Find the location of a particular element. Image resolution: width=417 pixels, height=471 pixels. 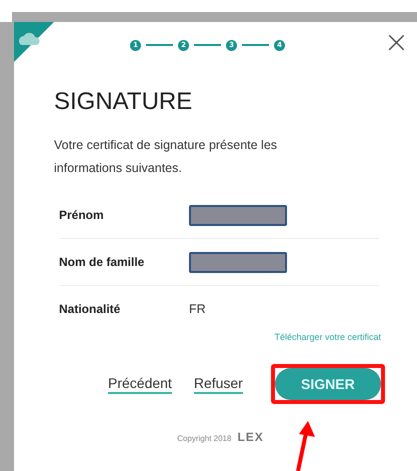

field-label: Prénom is located at coordinates (82, 215).